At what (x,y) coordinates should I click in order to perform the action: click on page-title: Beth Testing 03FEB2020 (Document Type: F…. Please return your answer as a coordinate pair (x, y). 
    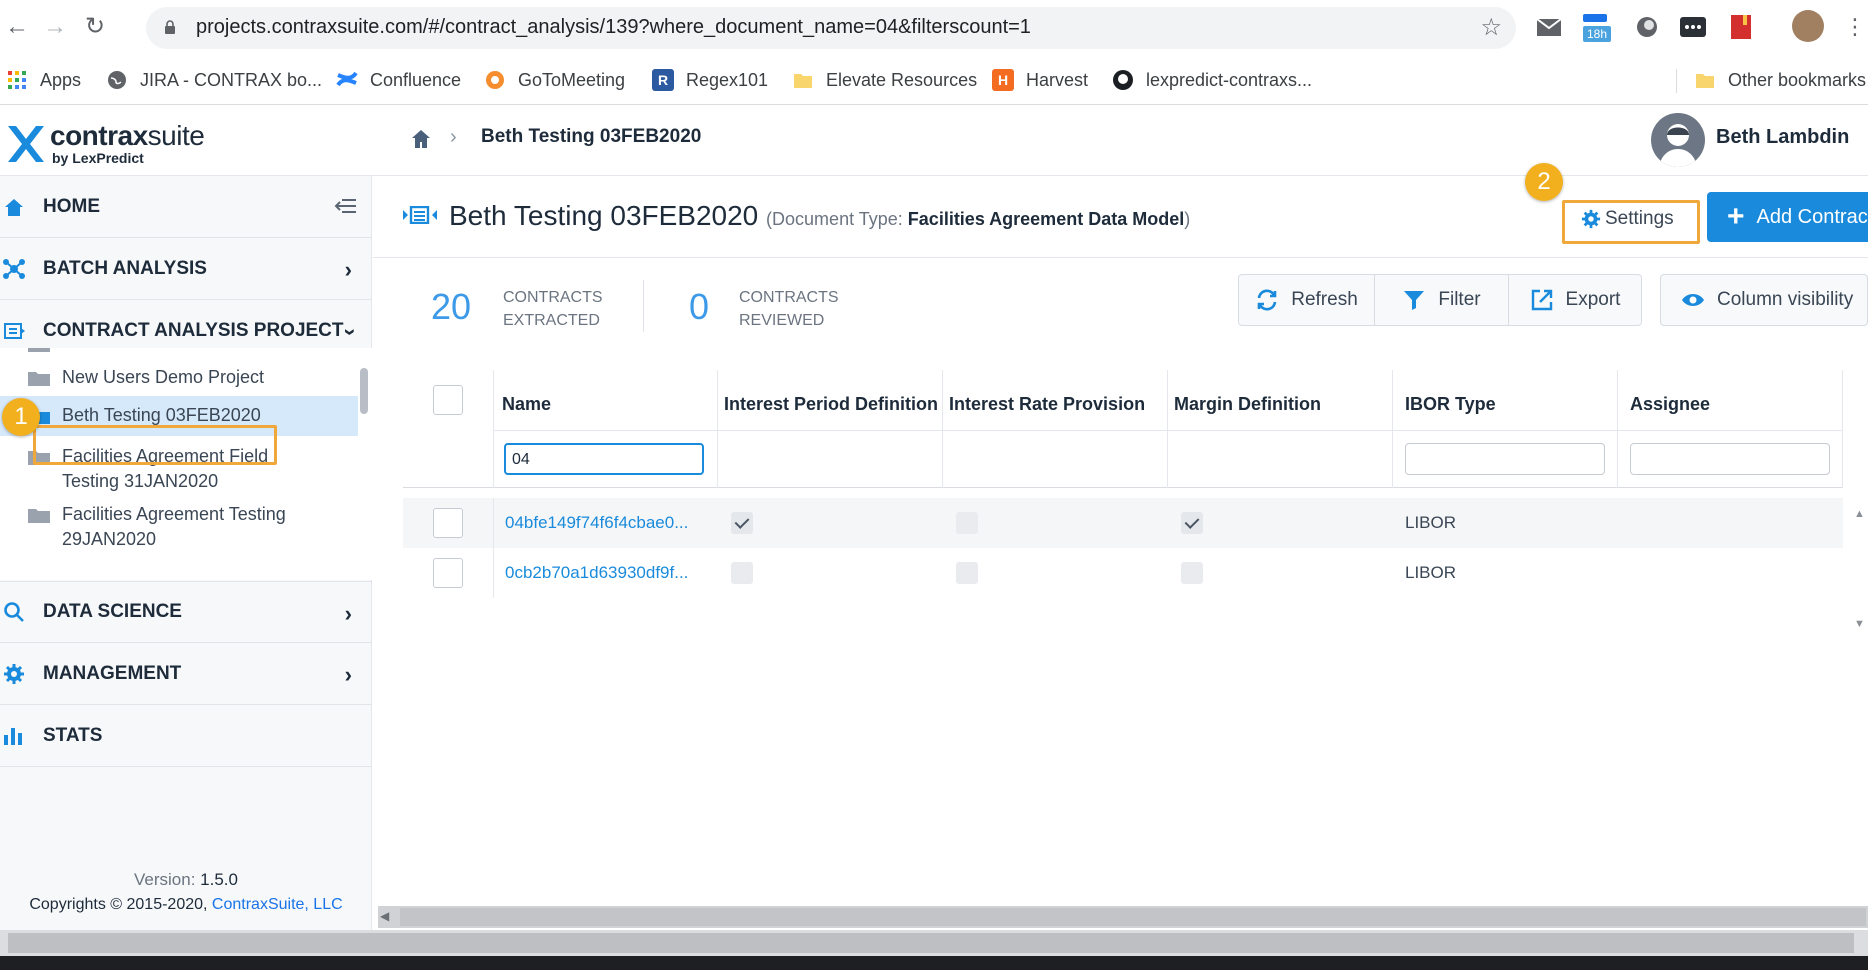
    Looking at the image, I should click on (820, 215).